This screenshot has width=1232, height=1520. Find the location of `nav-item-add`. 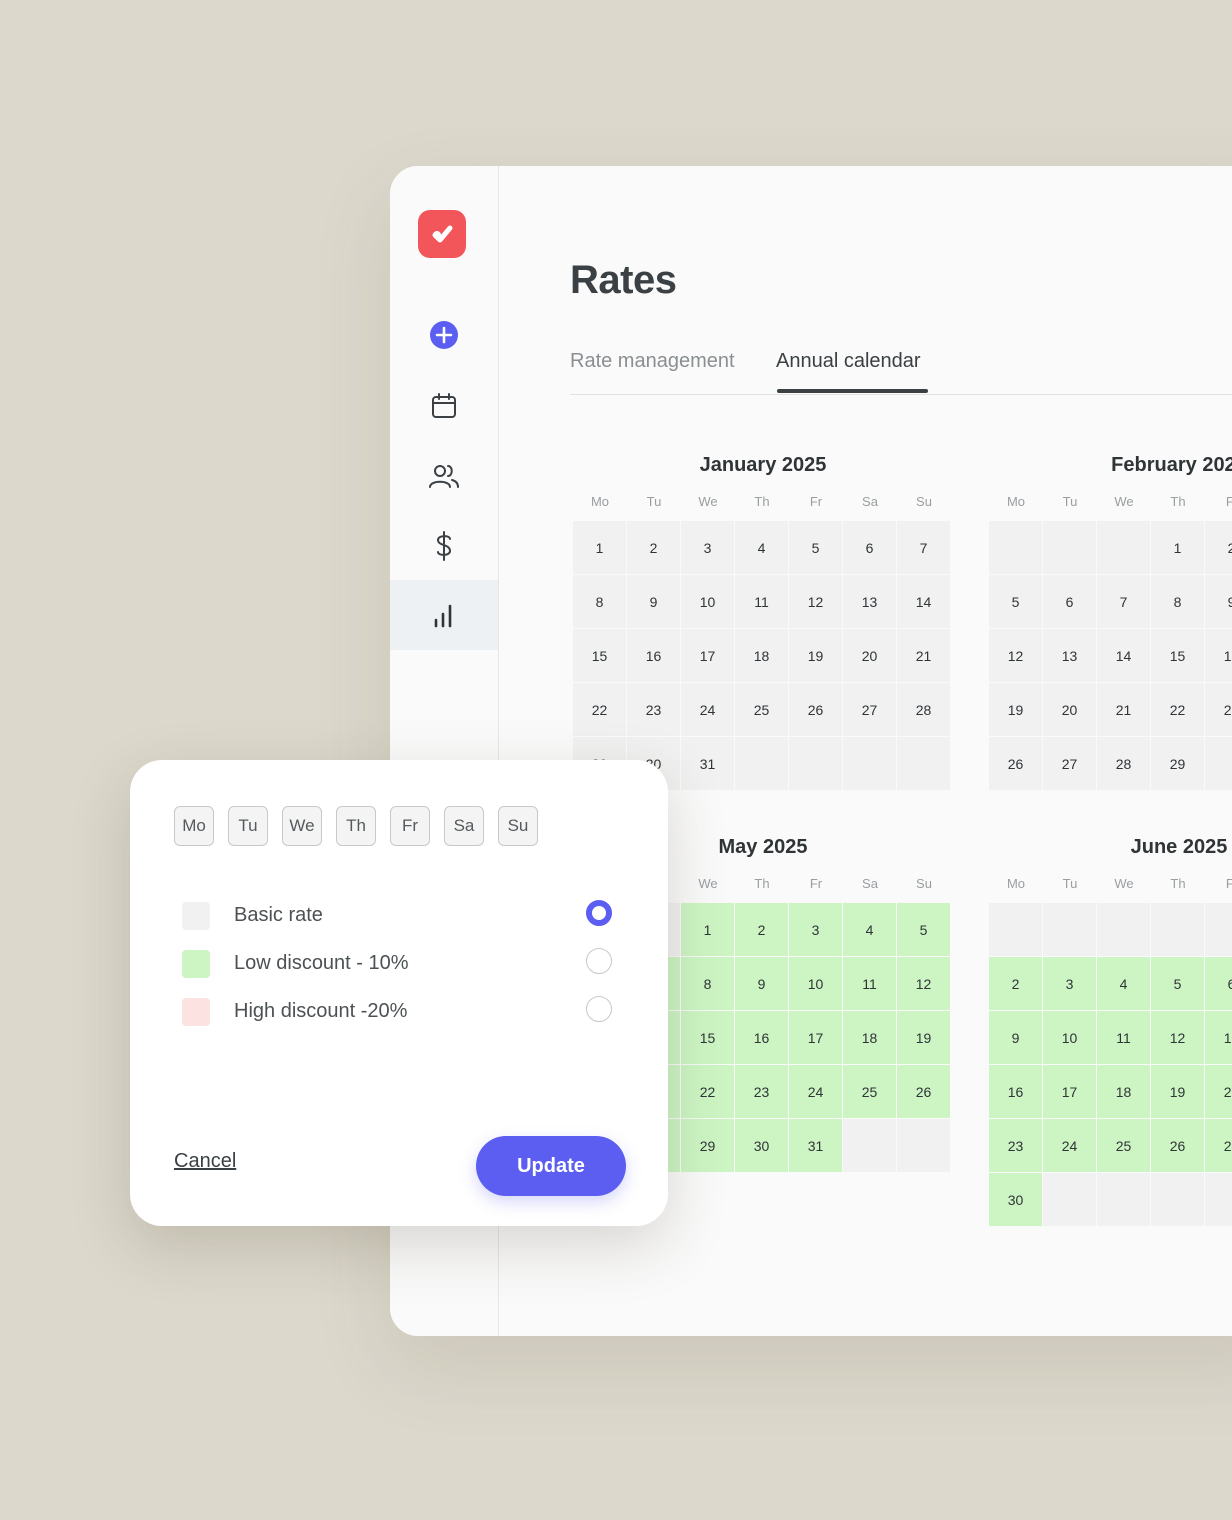

nav-item-add is located at coordinates (444, 335).